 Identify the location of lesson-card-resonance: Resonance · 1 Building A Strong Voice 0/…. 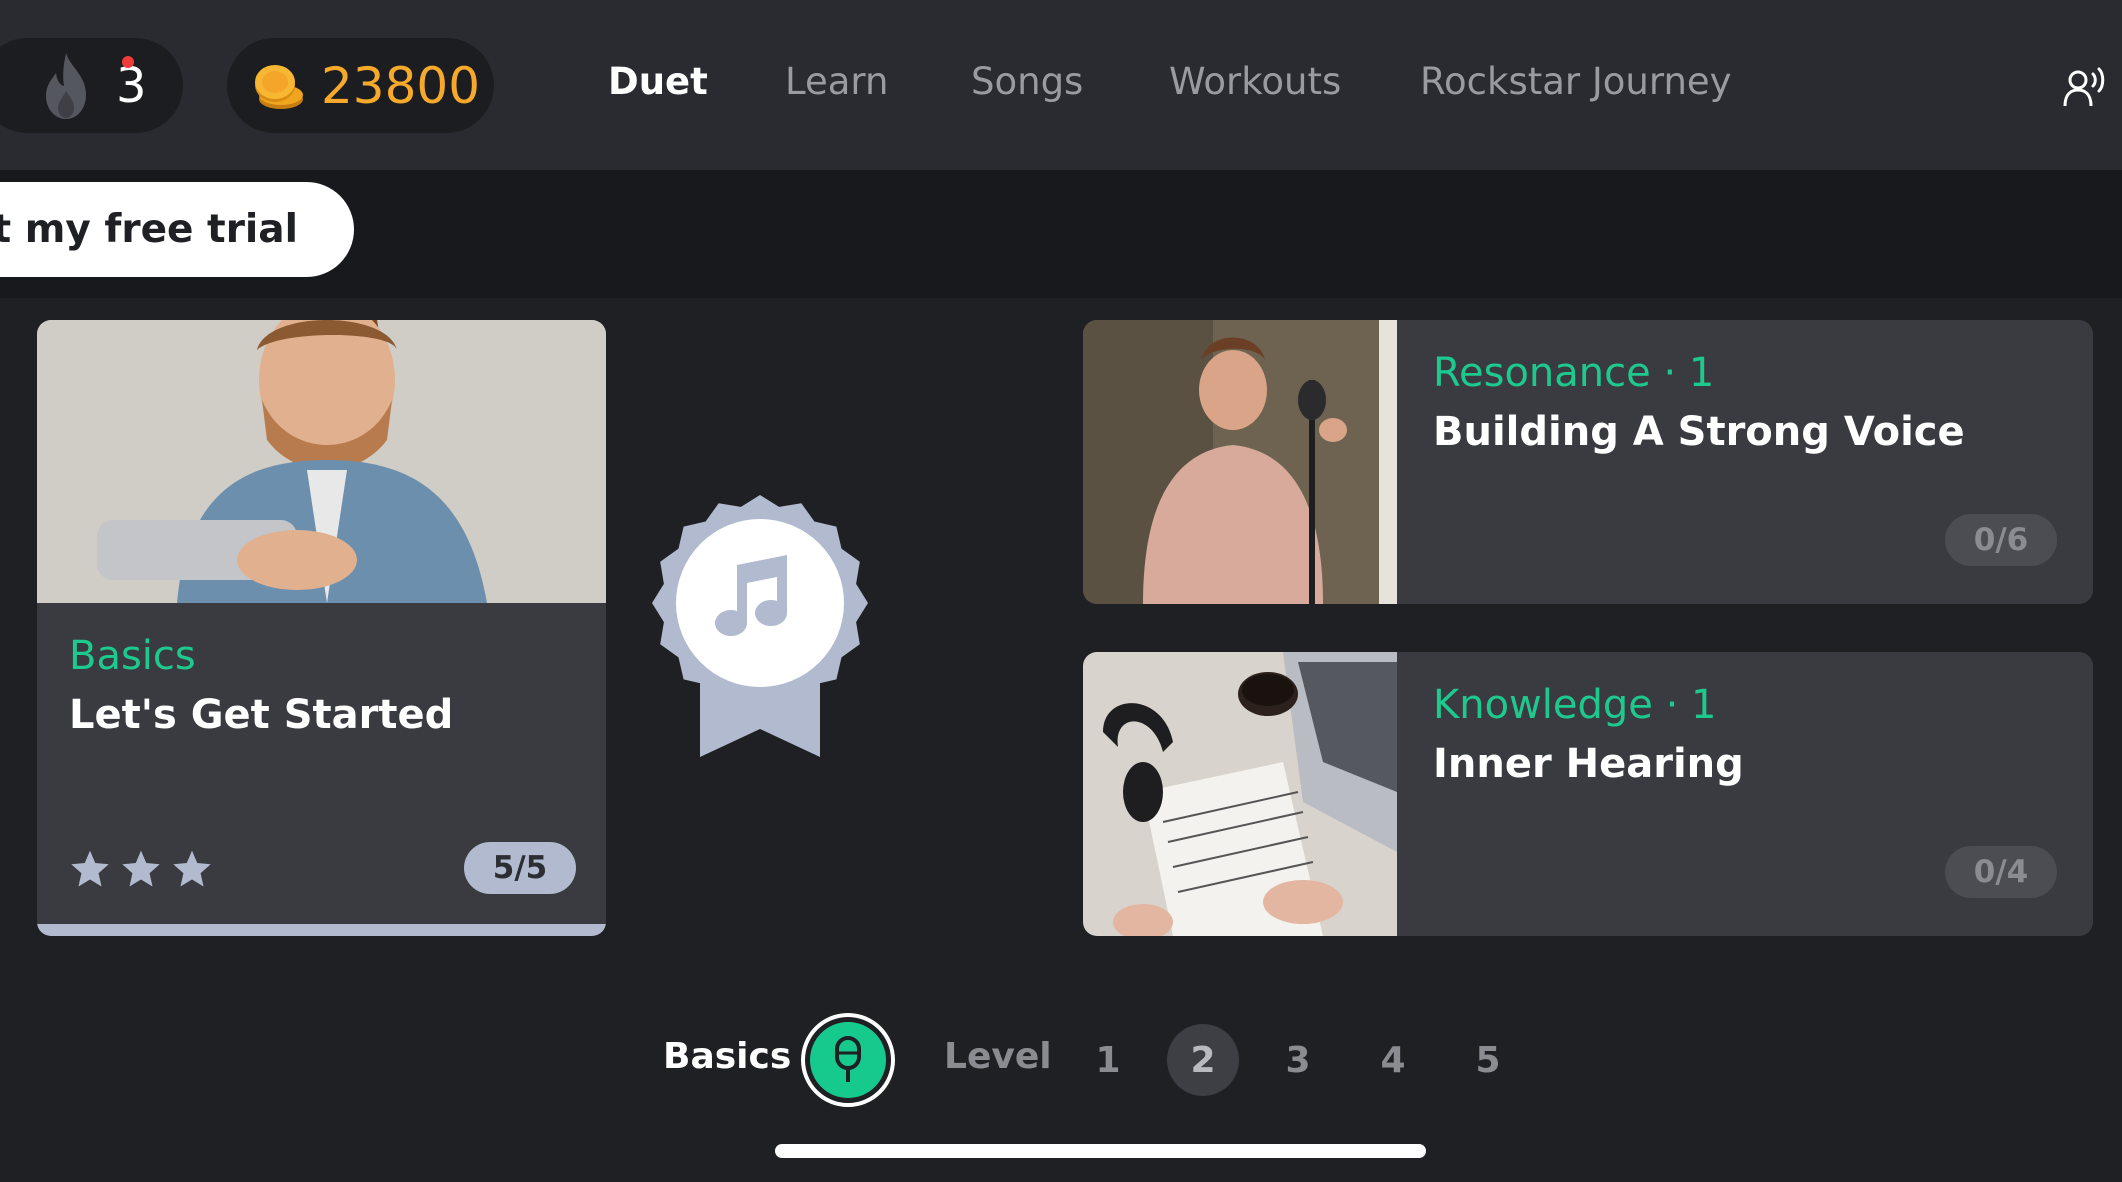
(1588, 462).